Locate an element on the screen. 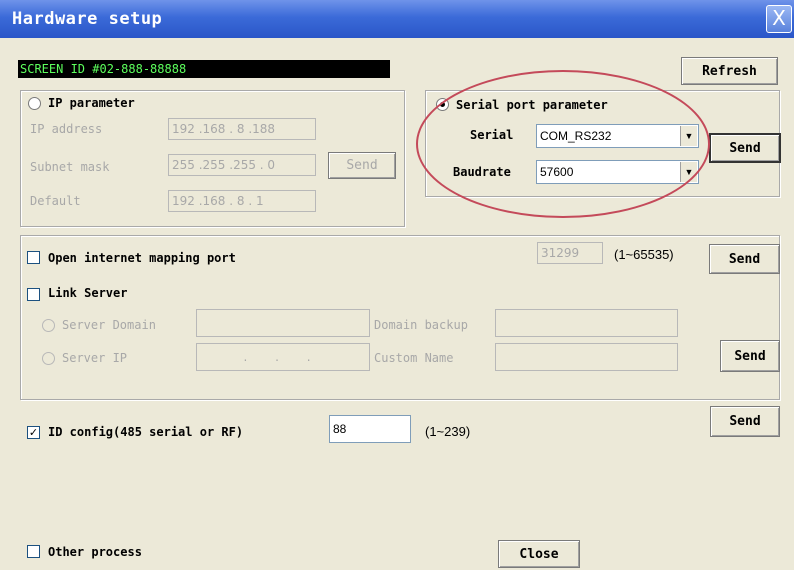  link-server-send-button: Send is located at coordinates (750, 356).